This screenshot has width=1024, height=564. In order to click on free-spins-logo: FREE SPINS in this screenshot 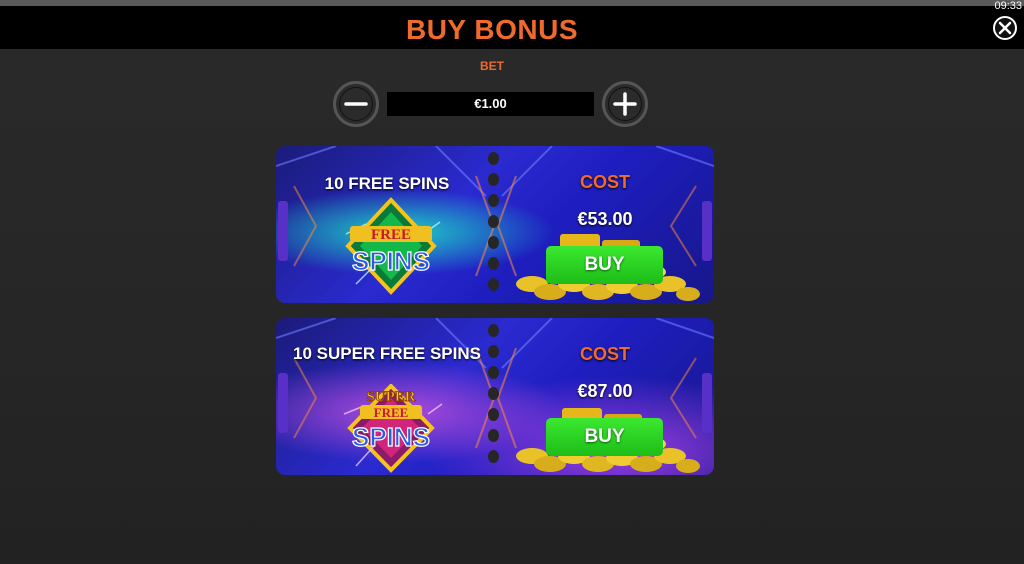, I will do `click(393, 246)`.